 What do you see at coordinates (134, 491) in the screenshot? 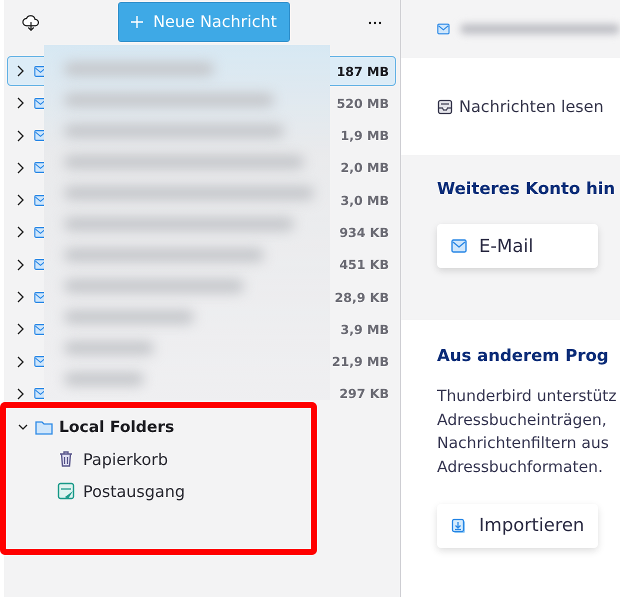
I see `folder-label: Postausgang` at bounding box center [134, 491].